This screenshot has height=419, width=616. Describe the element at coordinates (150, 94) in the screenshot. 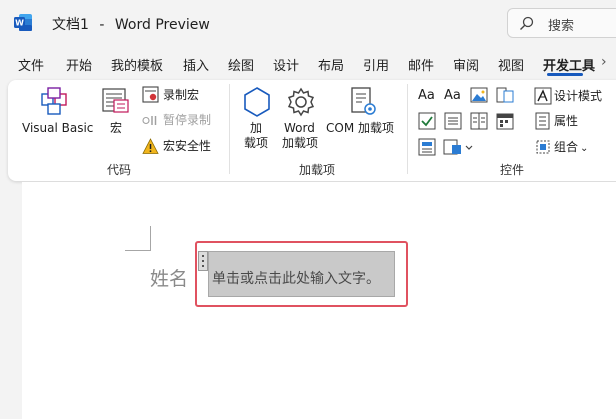

I see `record-macro-icon` at that location.